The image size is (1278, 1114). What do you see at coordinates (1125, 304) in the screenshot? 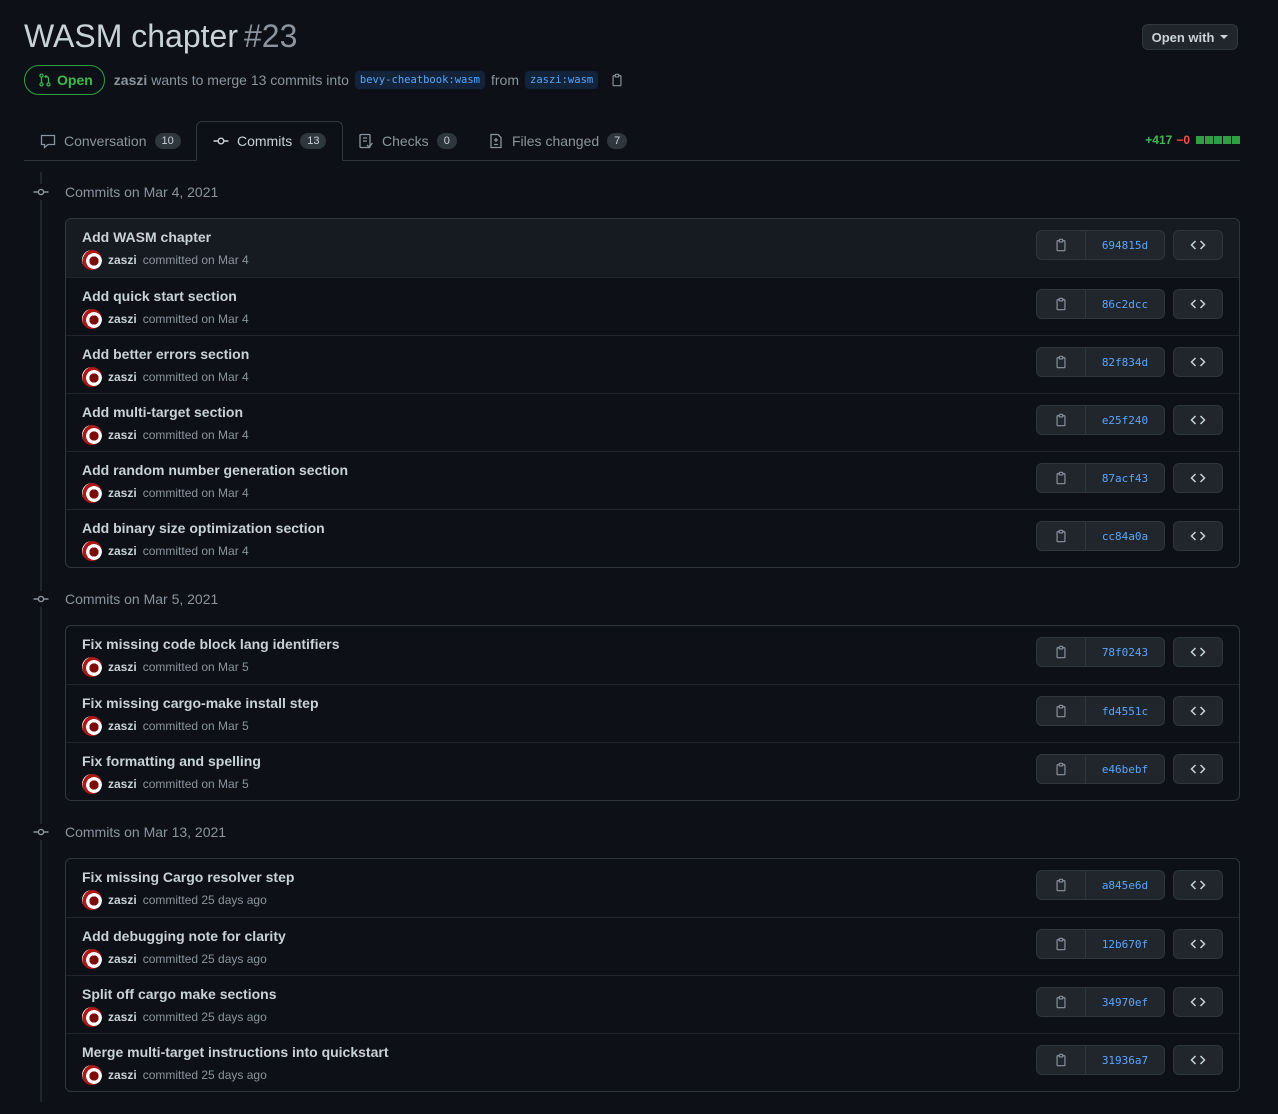
I see `commit-sha-link: 86c2dcc` at bounding box center [1125, 304].